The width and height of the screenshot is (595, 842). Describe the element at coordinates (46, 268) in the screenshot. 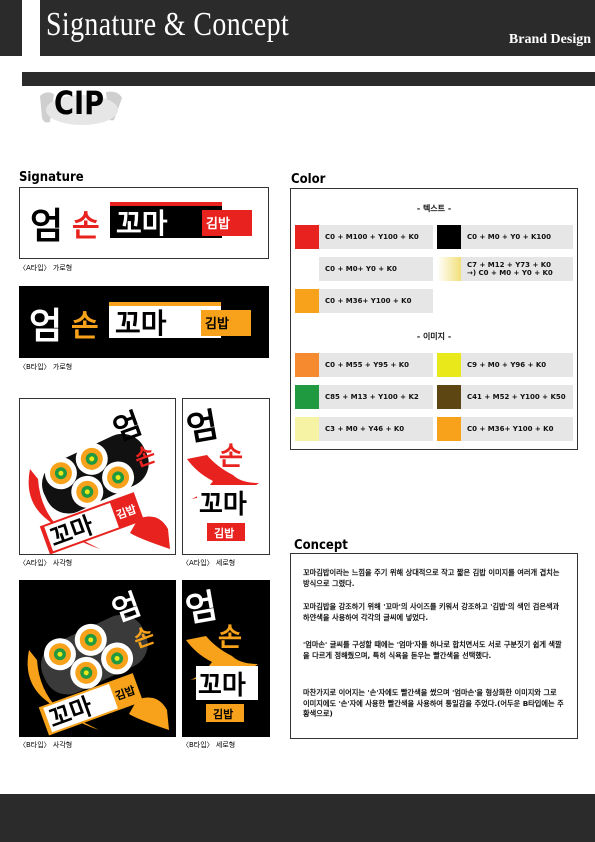

I see `caption-a-horizontal: 〈A타입〉 가로형` at that location.